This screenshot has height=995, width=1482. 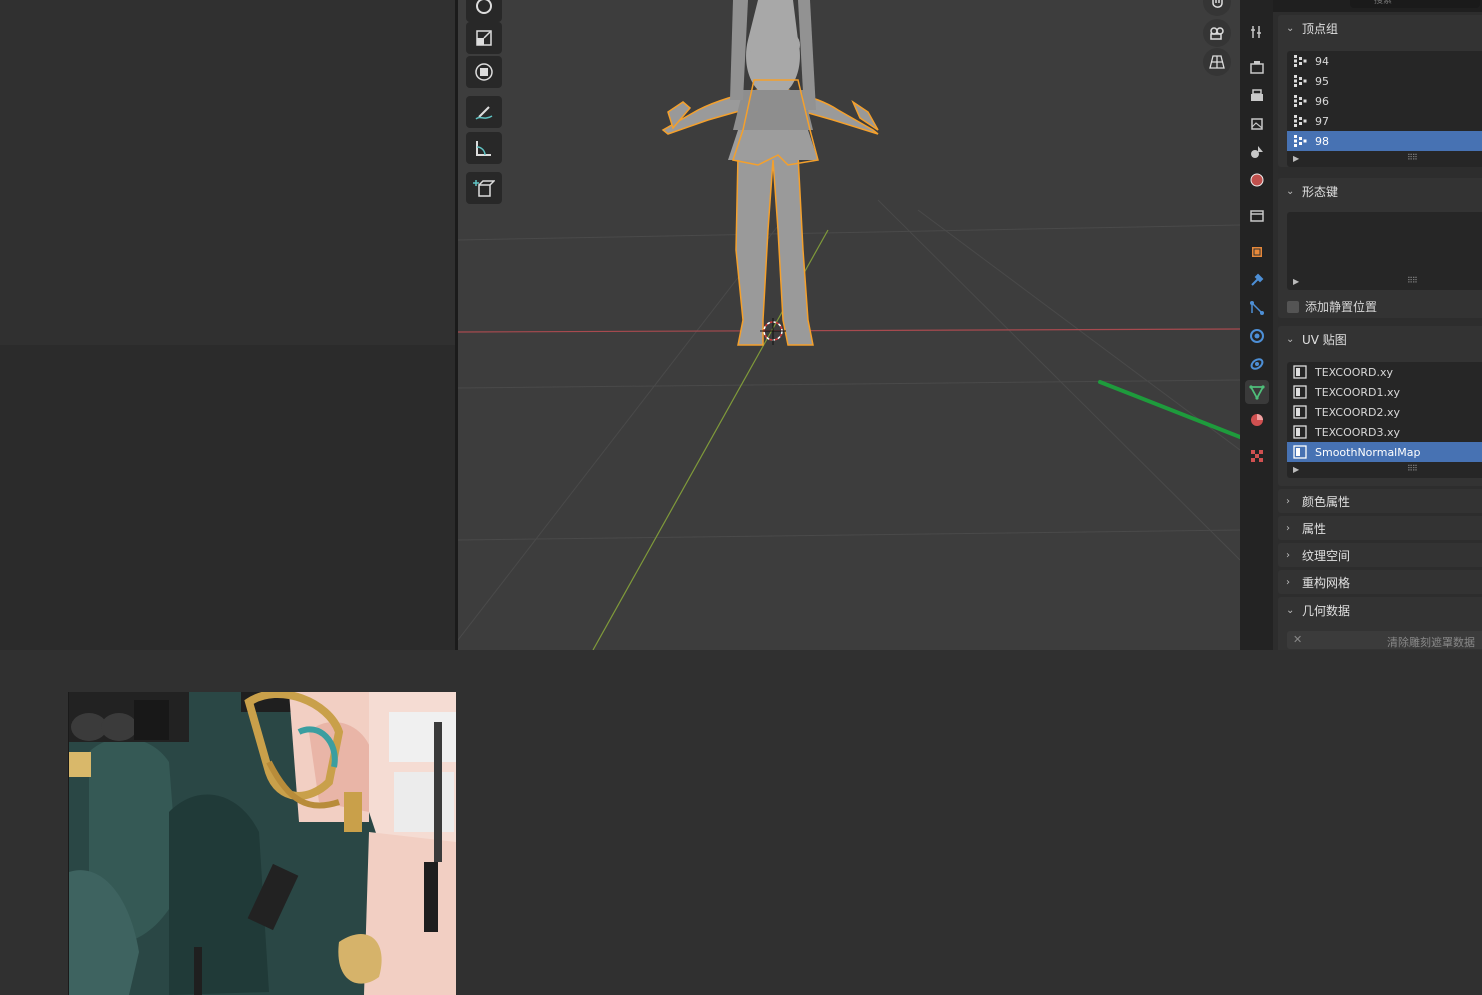 I want to click on collection-tab-icon, so click(x=1257, y=216).